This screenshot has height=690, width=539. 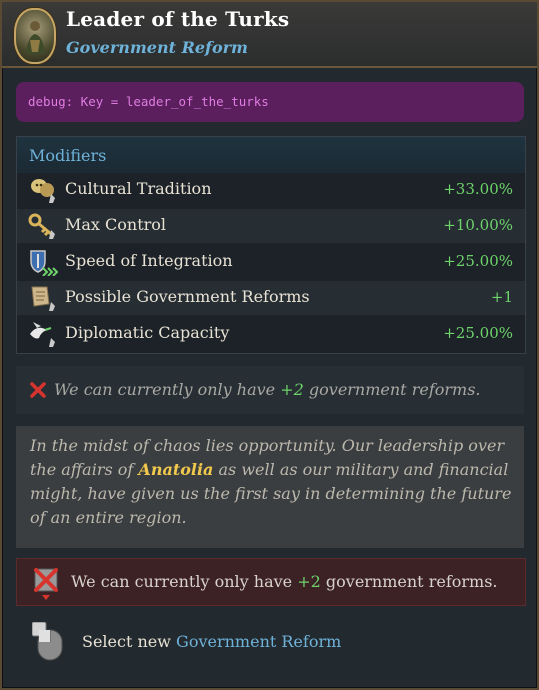 What do you see at coordinates (478, 225) in the screenshot?
I see `modifier-value: +10.00%` at bounding box center [478, 225].